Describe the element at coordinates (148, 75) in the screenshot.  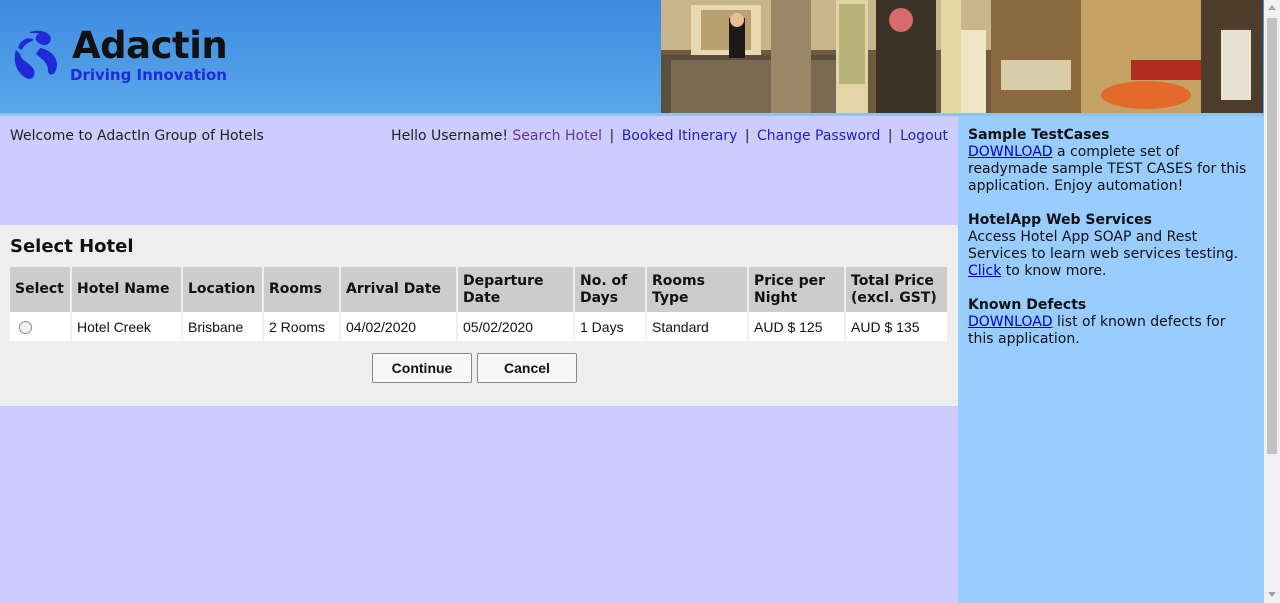
I see `brand-tagline: Driving Innovation` at that location.